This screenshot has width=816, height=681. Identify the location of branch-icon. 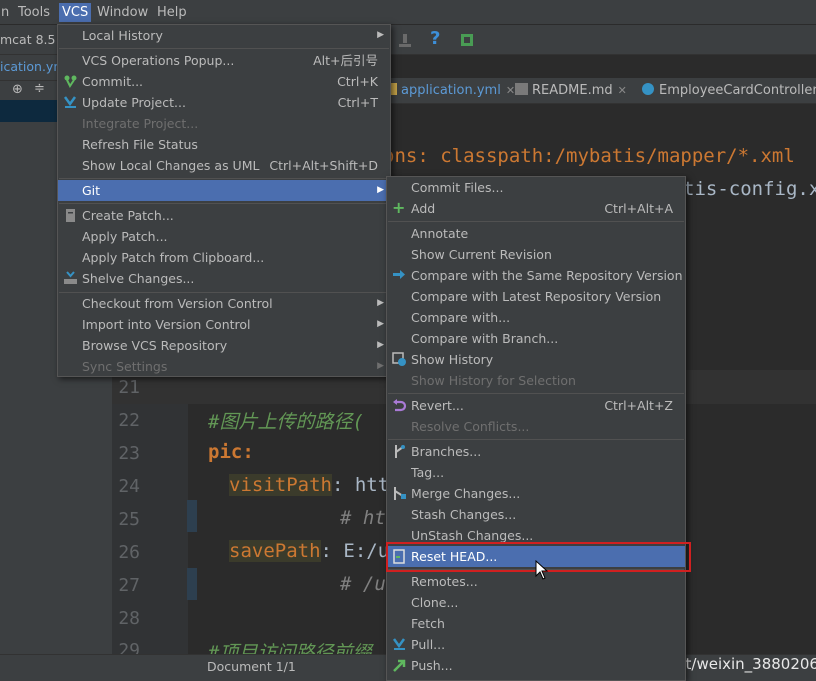
(400, 451).